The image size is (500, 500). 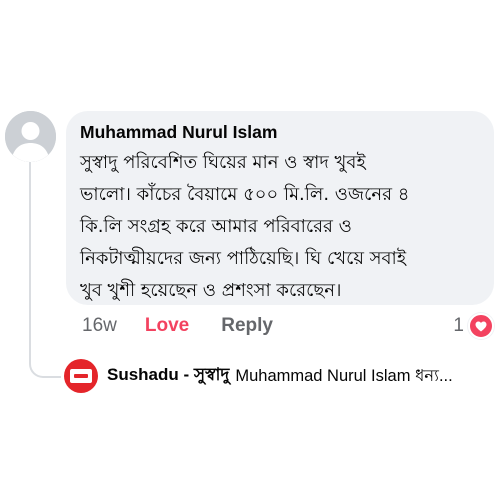 What do you see at coordinates (99, 326) in the screenshot?
I see `comment-timestamp: 16w` at bounding box center [99, 326].